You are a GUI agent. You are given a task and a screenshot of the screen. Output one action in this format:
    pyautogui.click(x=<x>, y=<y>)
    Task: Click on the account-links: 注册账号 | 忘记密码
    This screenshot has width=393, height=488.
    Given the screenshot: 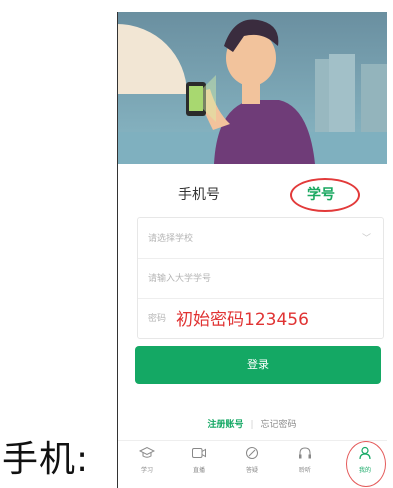 What is the action you would take?
    pyautogui.click(x=252, y=425)
    